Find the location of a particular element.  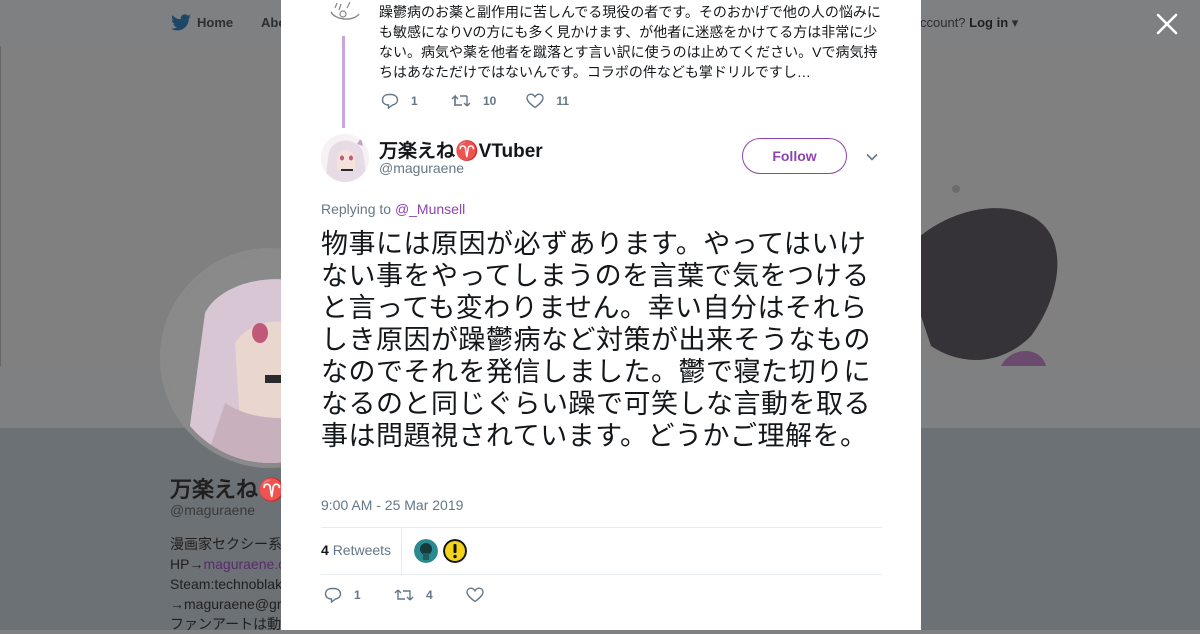

follow-button: Follow is located at coordinates (794, 156).